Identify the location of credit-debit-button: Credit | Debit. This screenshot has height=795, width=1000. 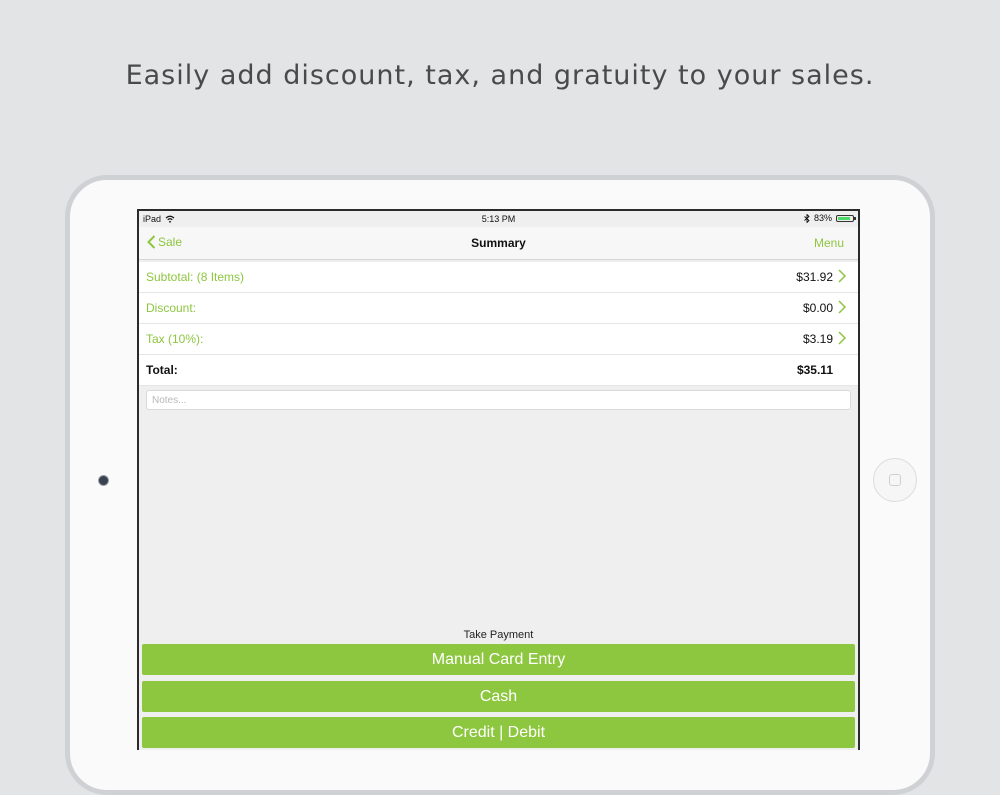
(498, 732).